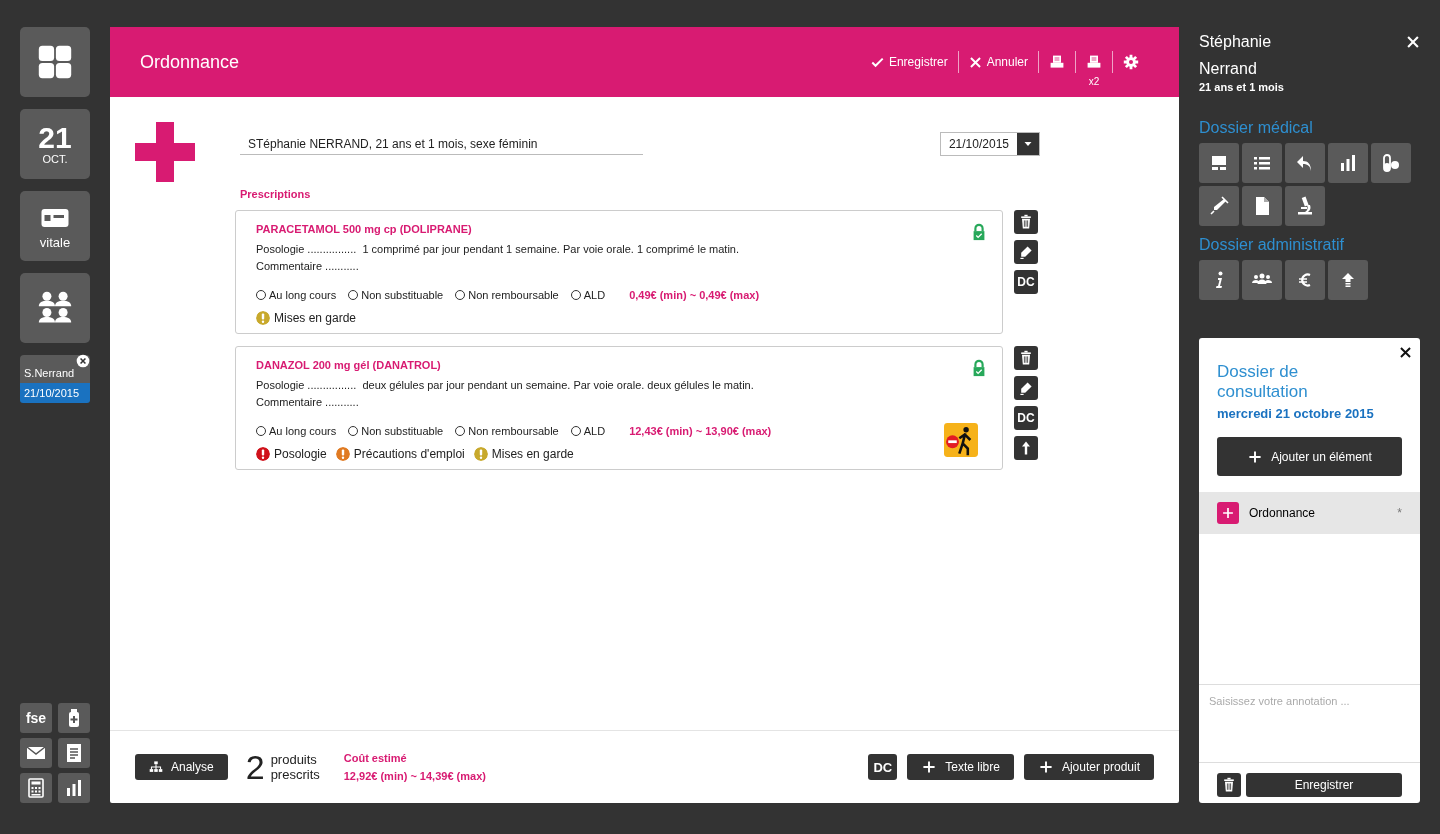 The height and width of the screenshot is (834, 1440). I want to click on patient-last-name: Nerrand, so click(1228, 69).